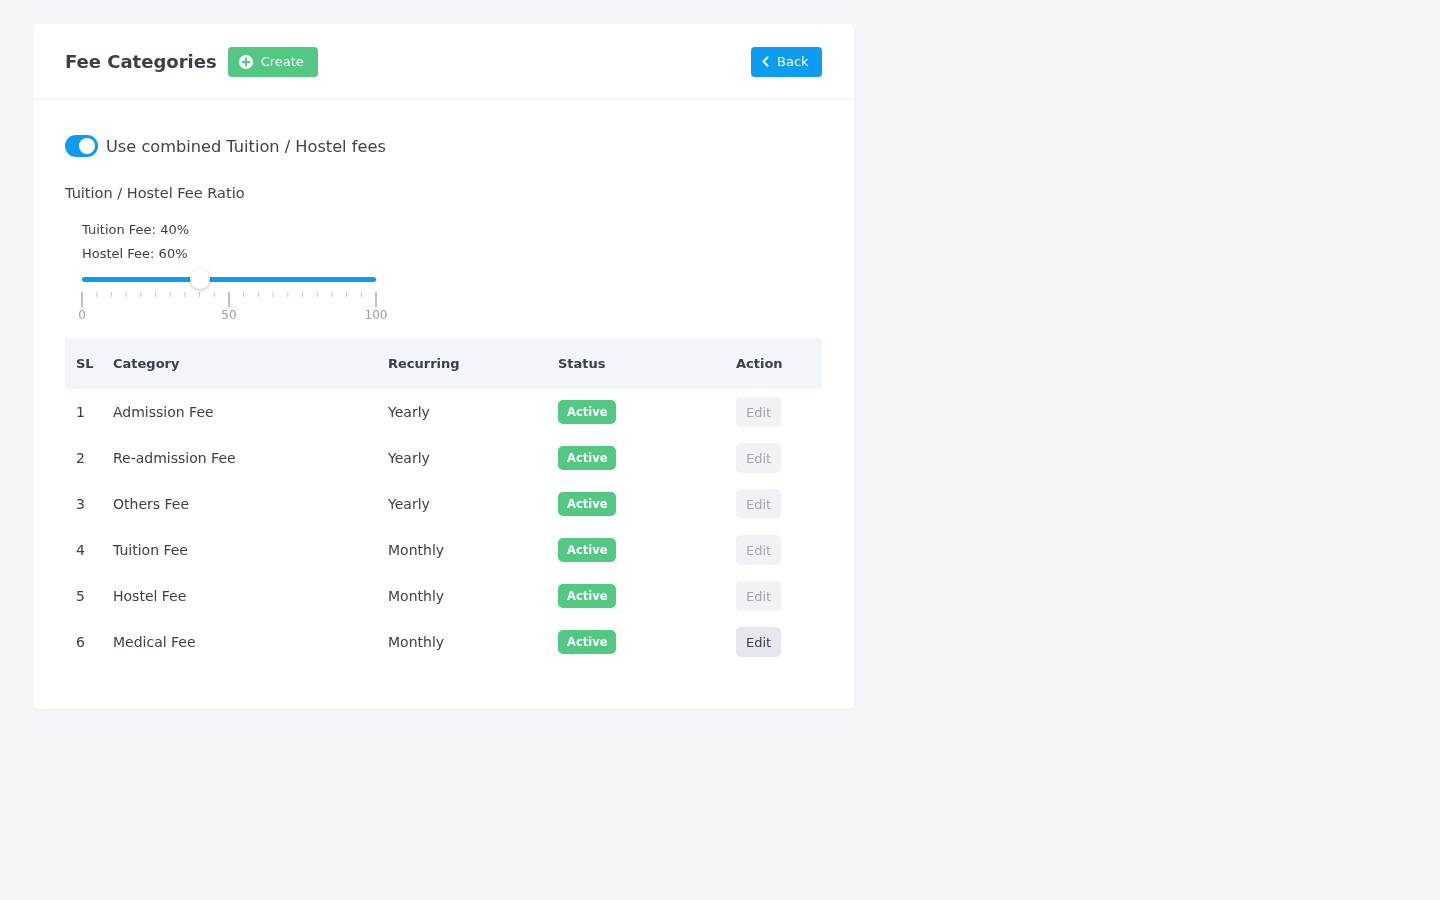 The width and height of the screenshot is (1440, 900). Describe the element at coordinates (80, 504) in the screenshot. I see `table-cell-text: 3` at that location.